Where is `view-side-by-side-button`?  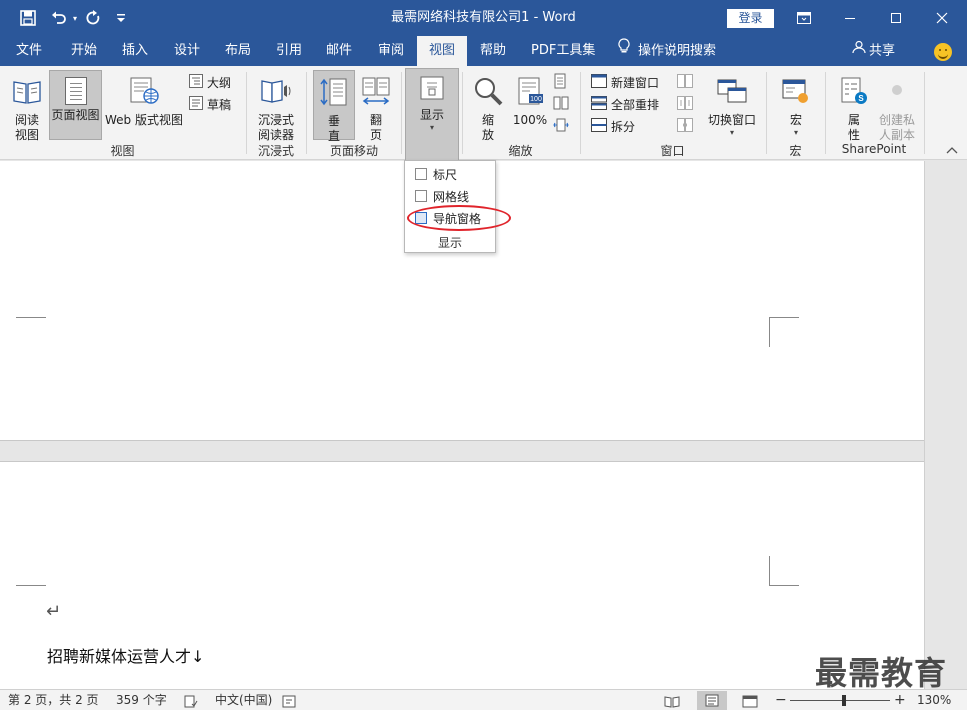 view-side-by-side-button is located at coordinates (687, 82).